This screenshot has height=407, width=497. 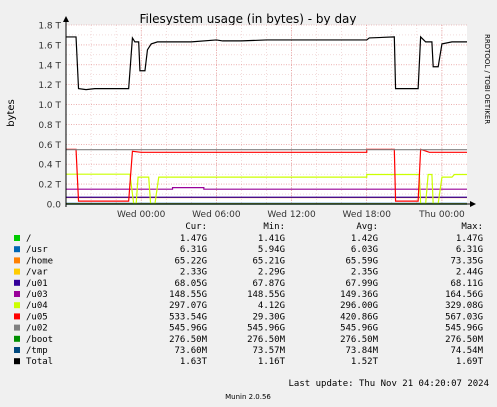 What do you see at coordinates (464, 329) in the screenshot?
I see `legend-value-max: 545.96G` at bounding box center [464, 329].